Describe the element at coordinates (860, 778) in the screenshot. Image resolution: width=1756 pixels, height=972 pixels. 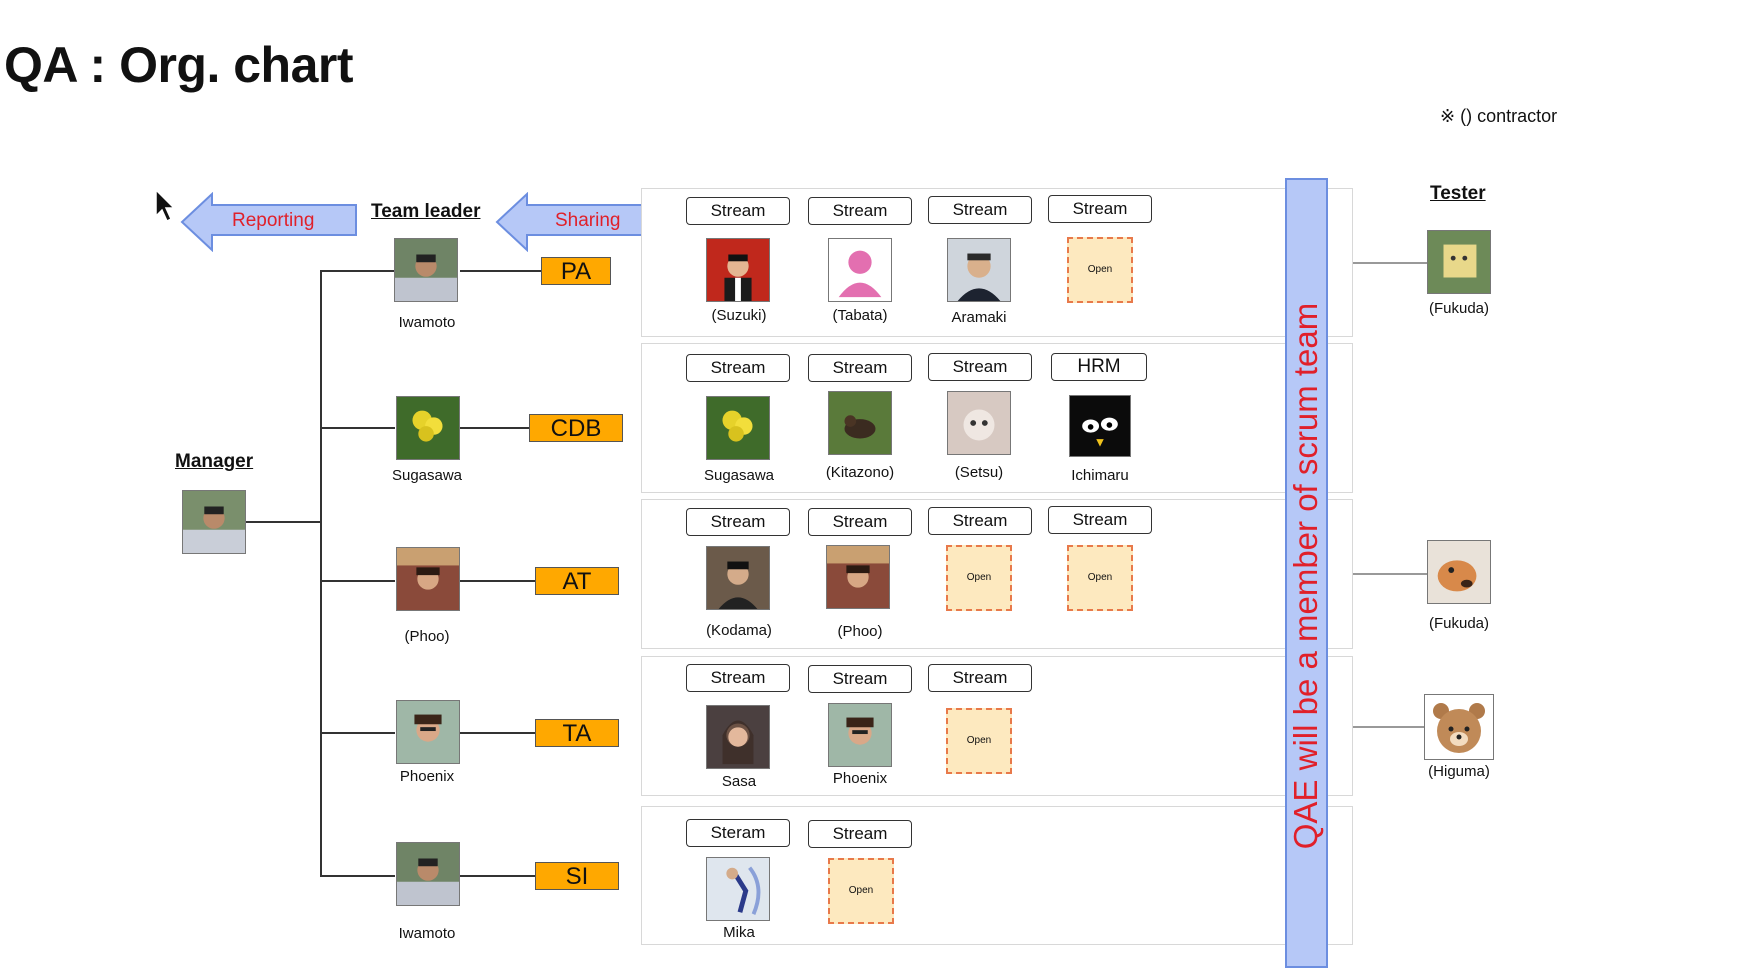
I see `member-name: Phoenix` at that location.